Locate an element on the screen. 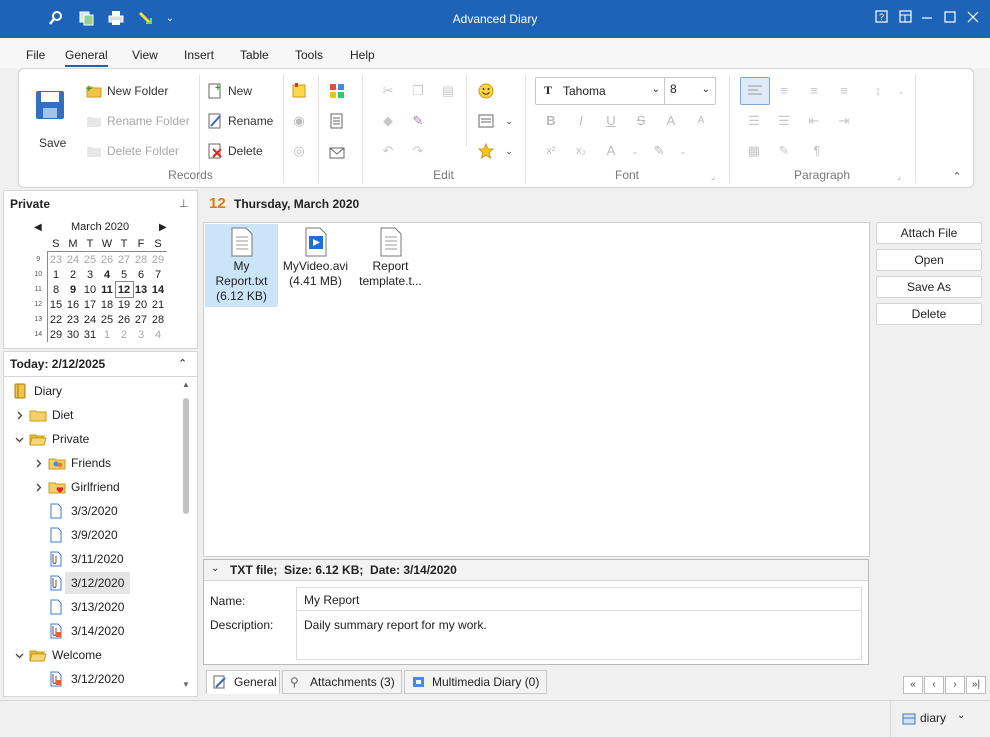  scroll-thumb is located at coordinates (186, 456).